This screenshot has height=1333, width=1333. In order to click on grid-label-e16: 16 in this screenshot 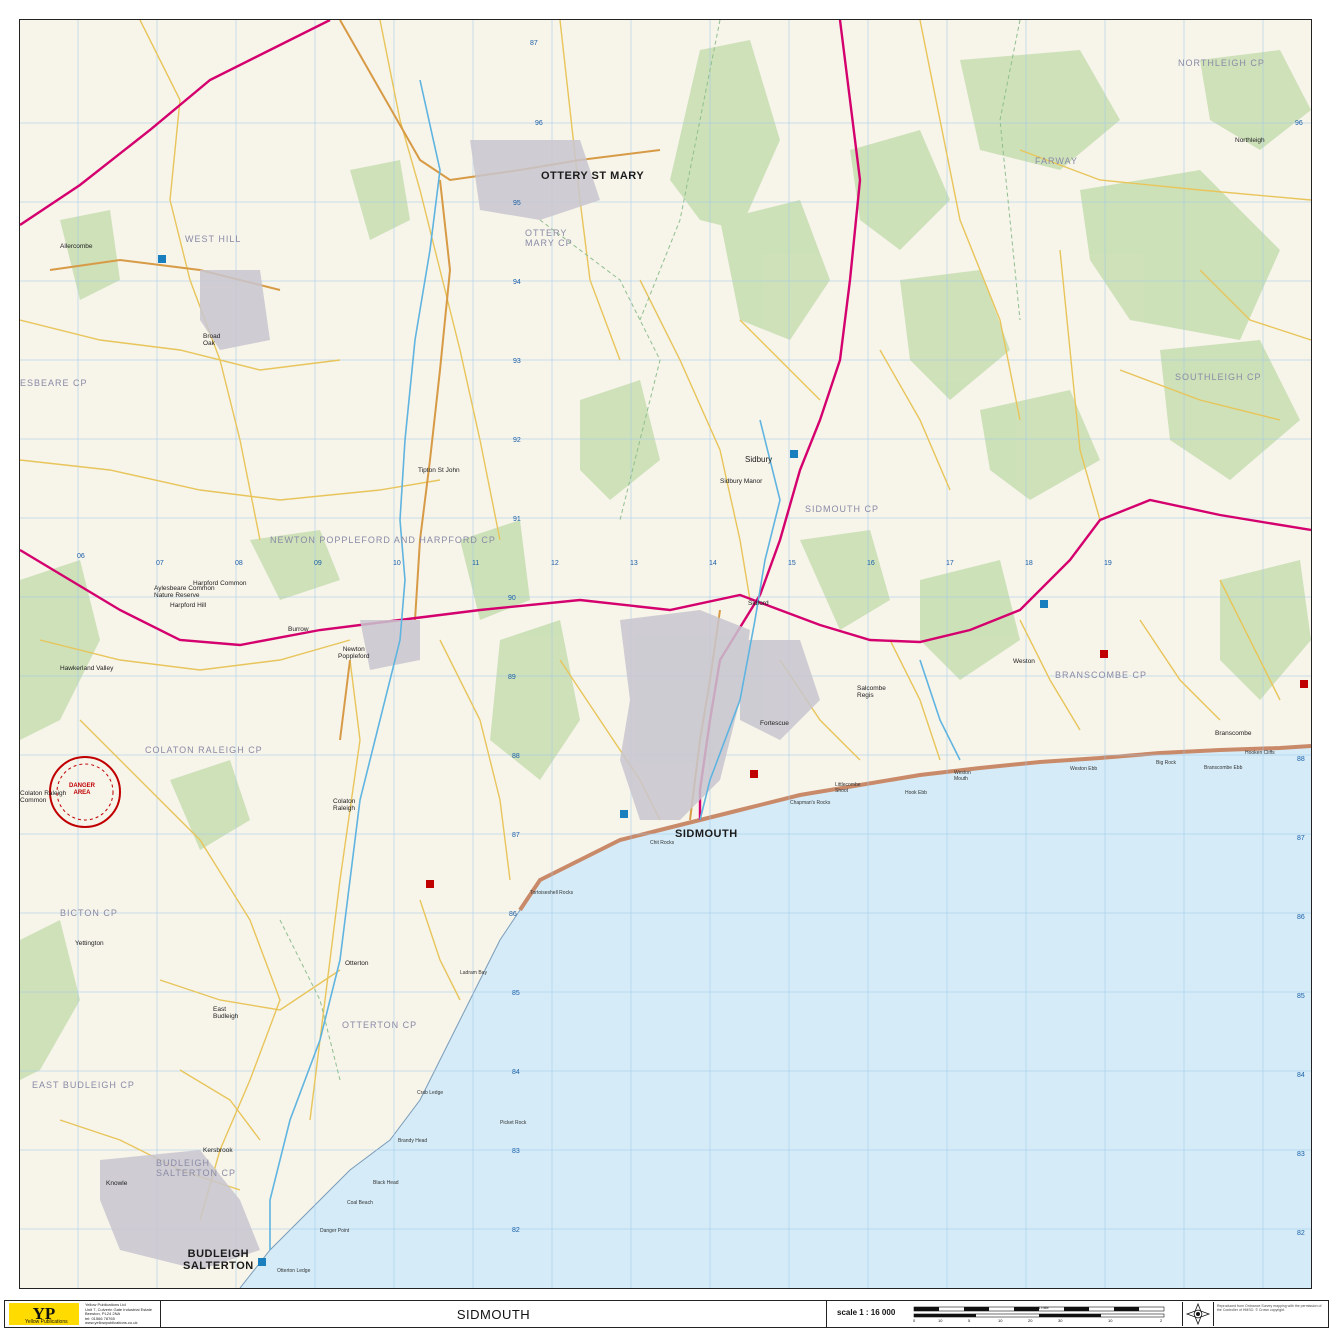, I will do `click(871, 563)`.